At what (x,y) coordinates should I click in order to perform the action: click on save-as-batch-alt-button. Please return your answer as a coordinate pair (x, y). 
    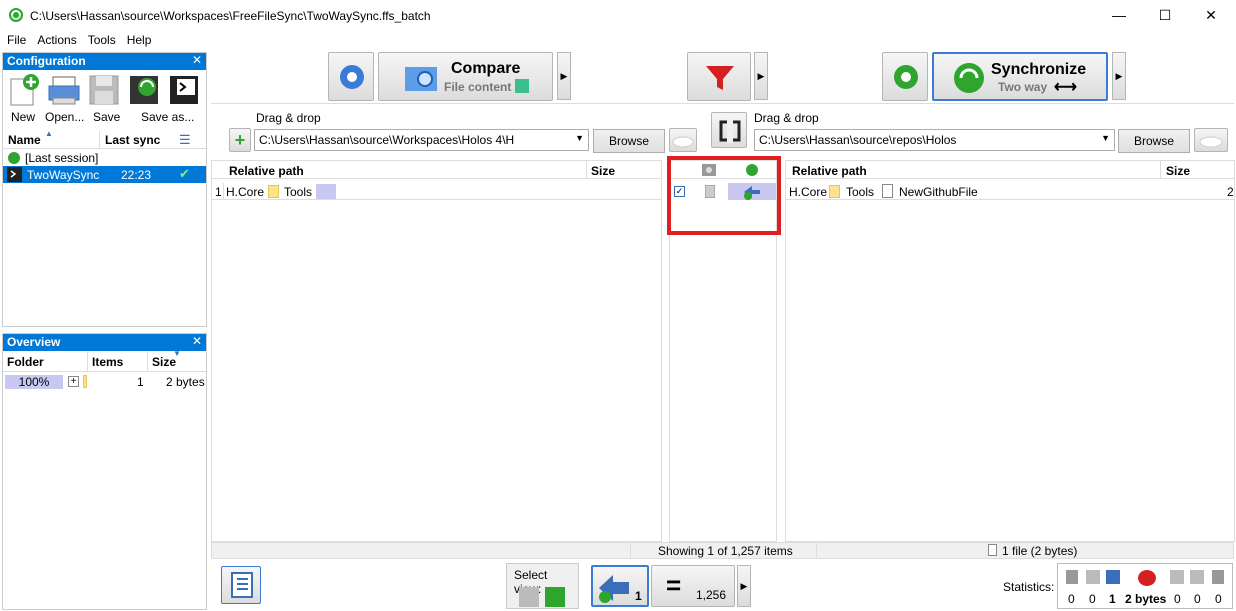
    Looking at the image, I should click on (185, 91).